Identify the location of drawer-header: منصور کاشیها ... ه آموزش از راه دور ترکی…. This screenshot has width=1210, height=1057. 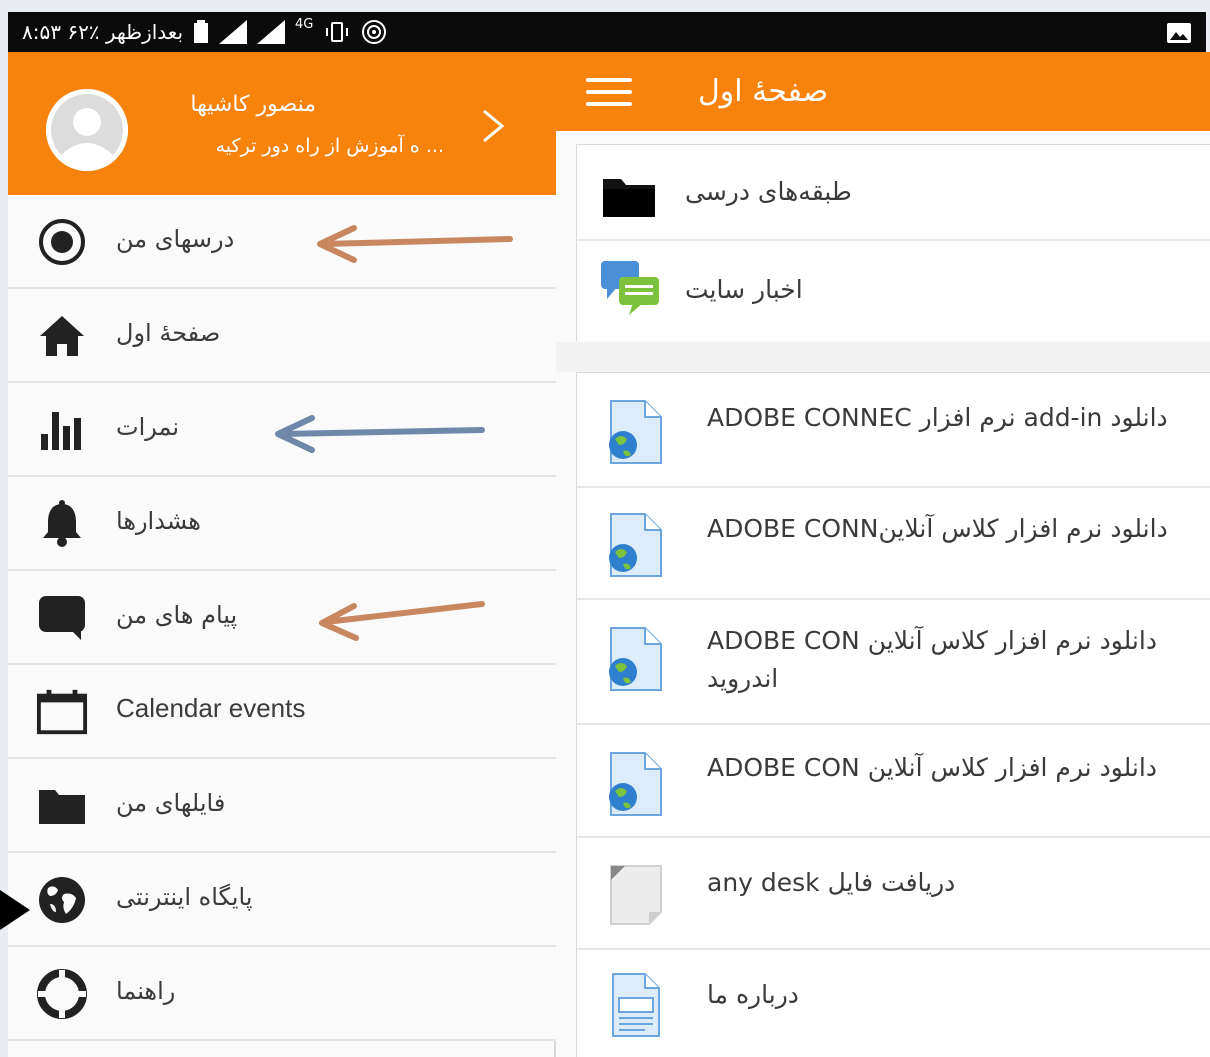
(282, 123).